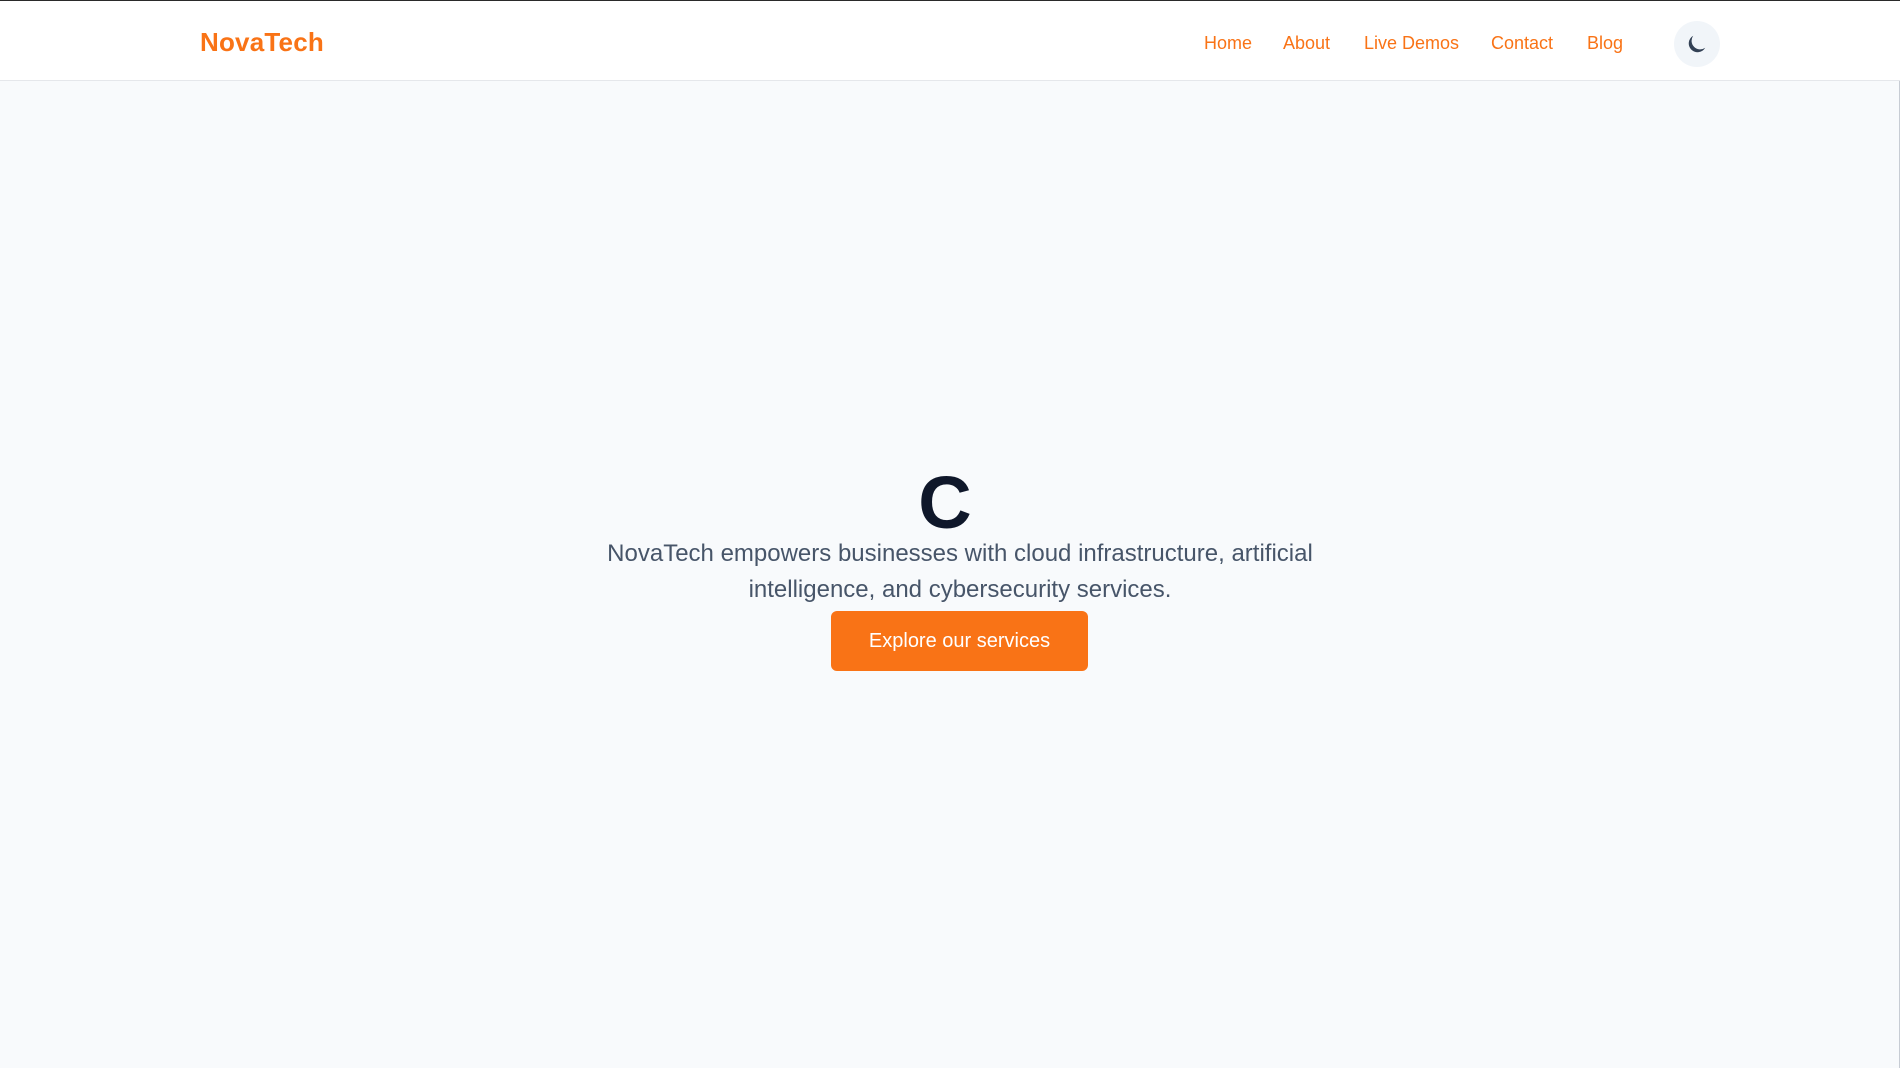  Describe the element at coordinates (1411, 43) in the screenshot. I see `nav-live-demos-link: Live Demos` at that location.